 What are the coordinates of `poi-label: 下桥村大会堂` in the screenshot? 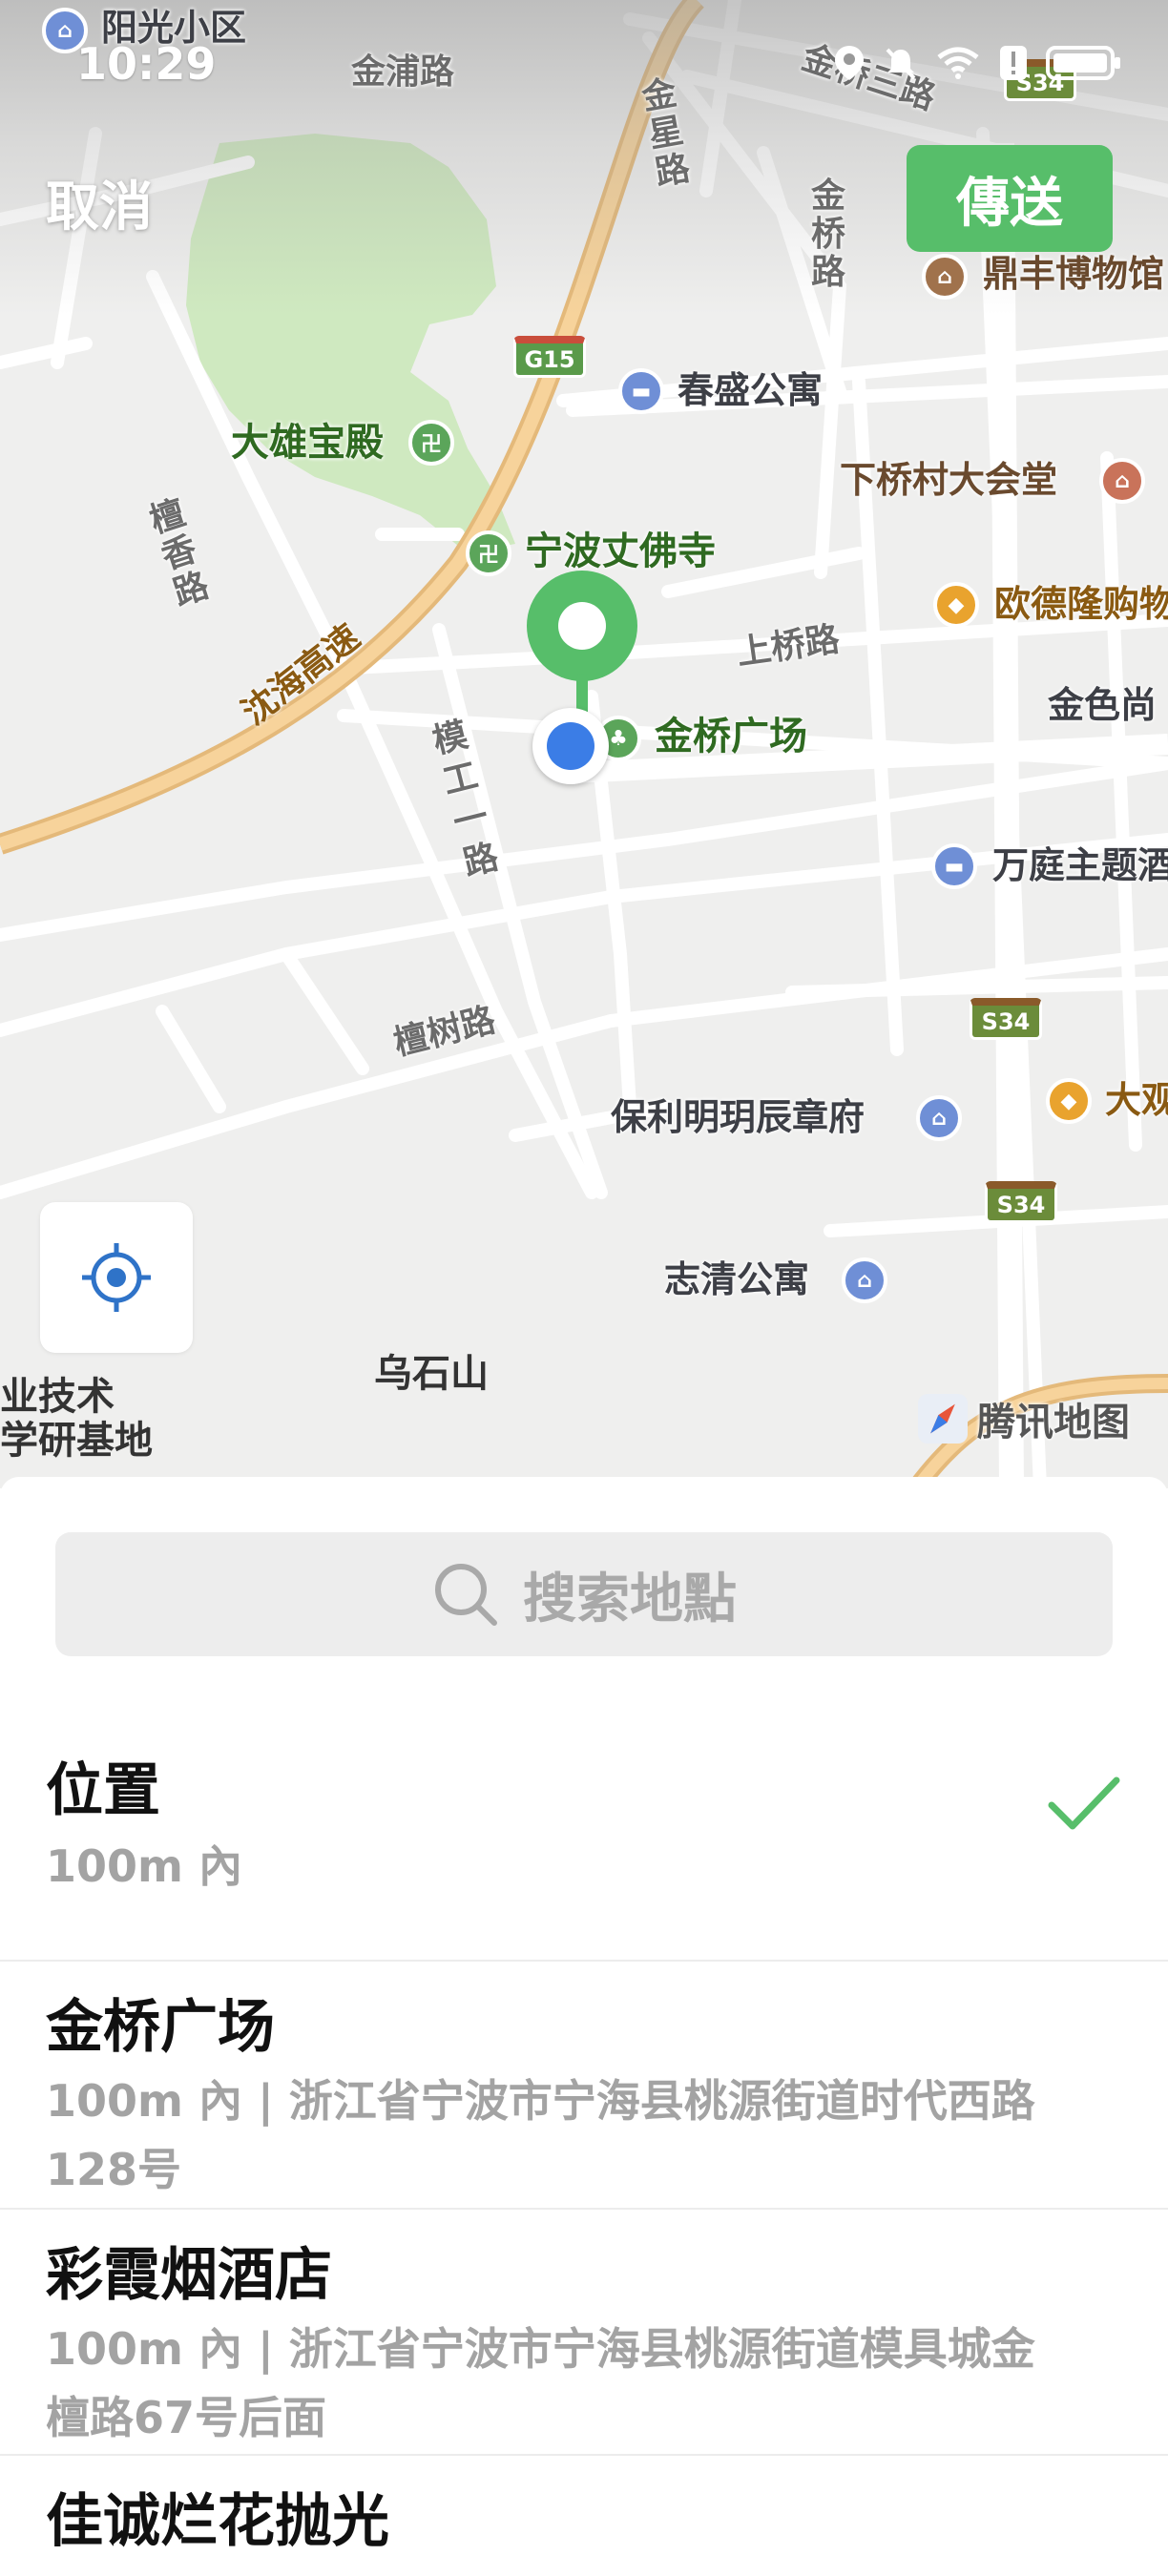 It's located at (949, 480).